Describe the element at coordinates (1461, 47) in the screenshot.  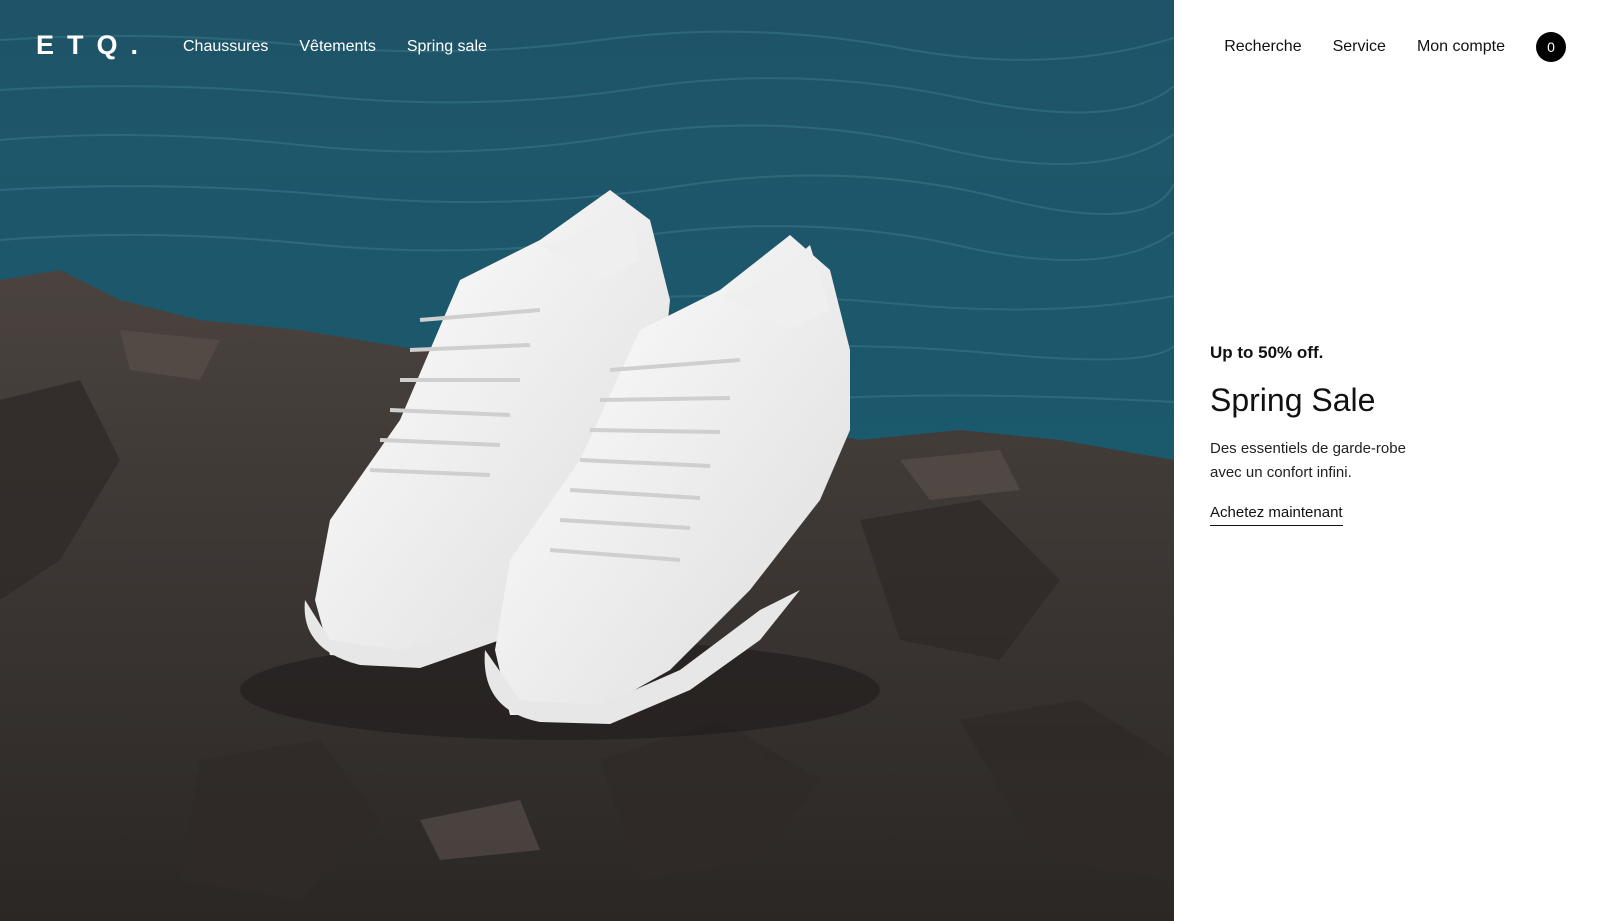
I see `account-link: Mon compte` at that location.